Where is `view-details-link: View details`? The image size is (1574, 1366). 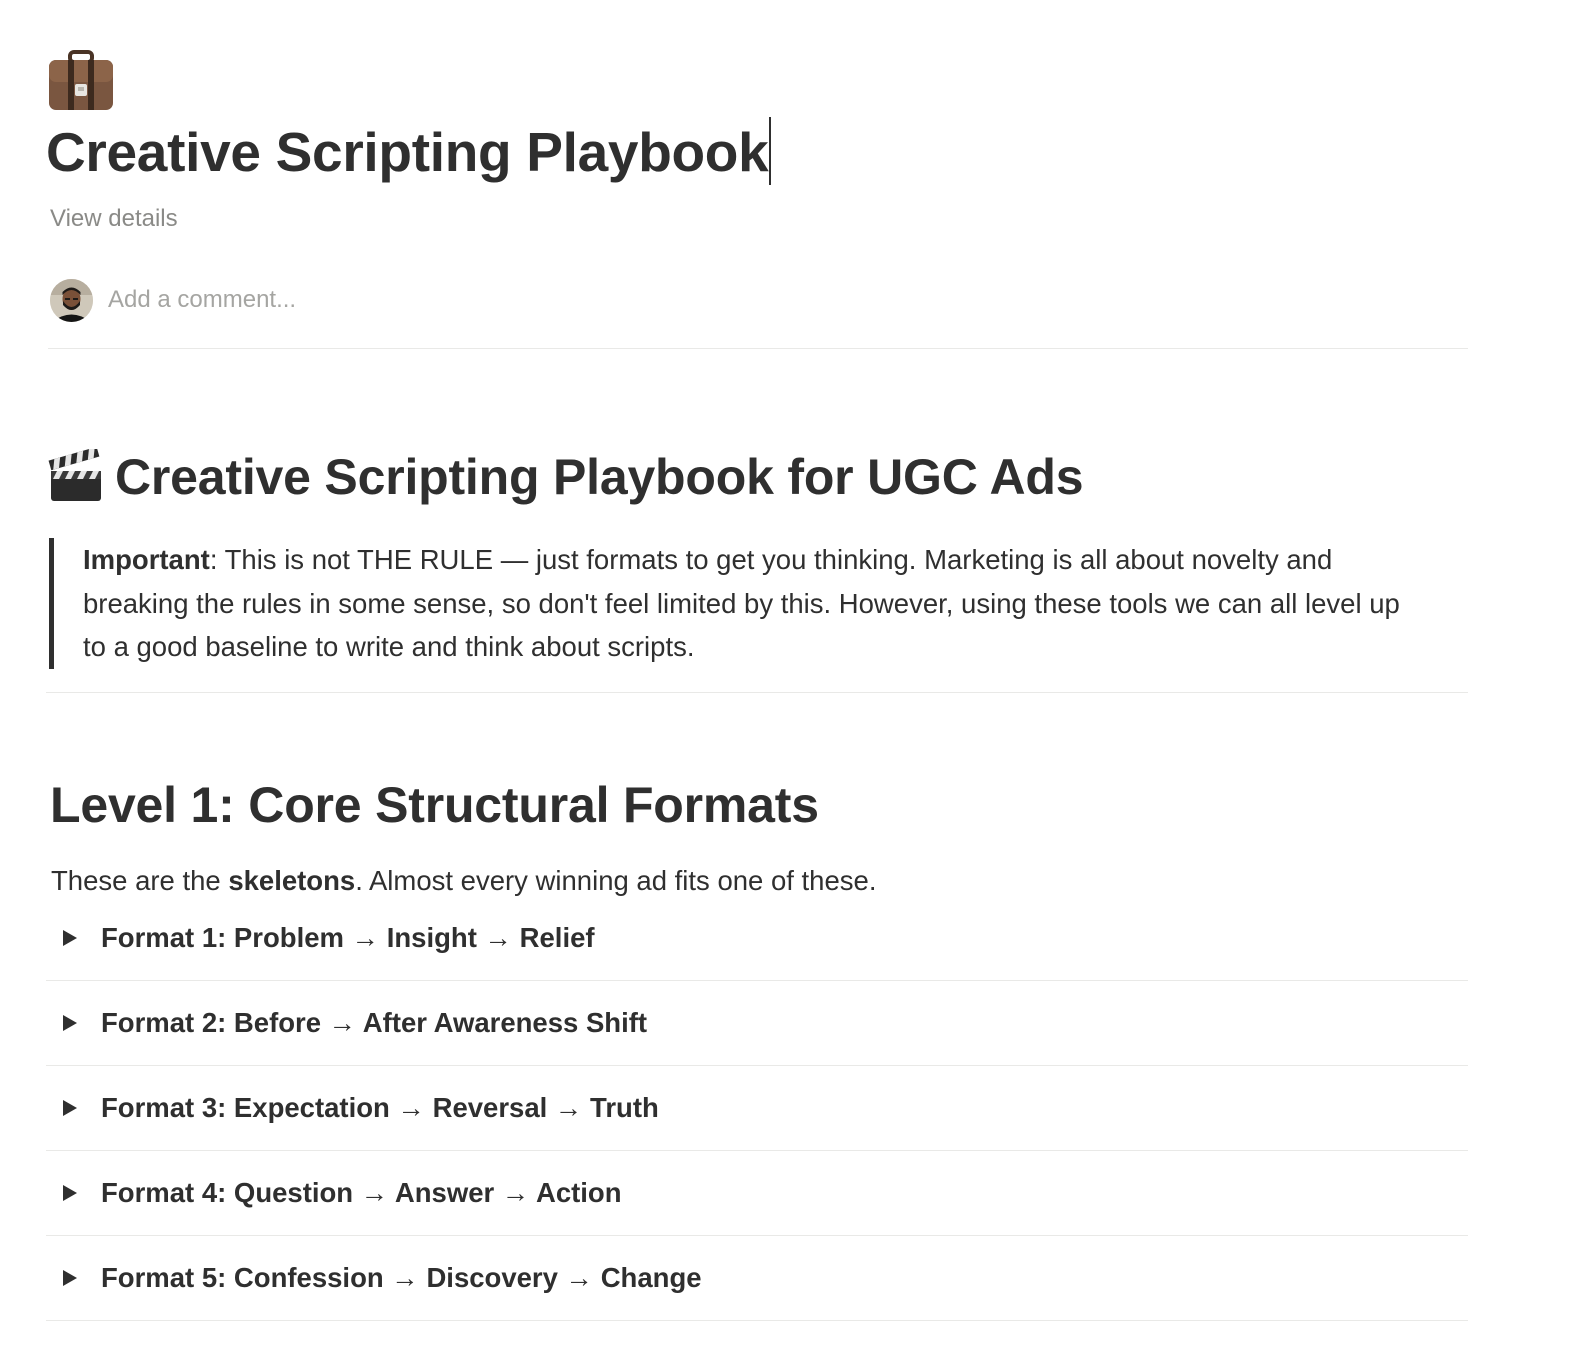
view-details-link: View details is located at coordinates (114, 219).